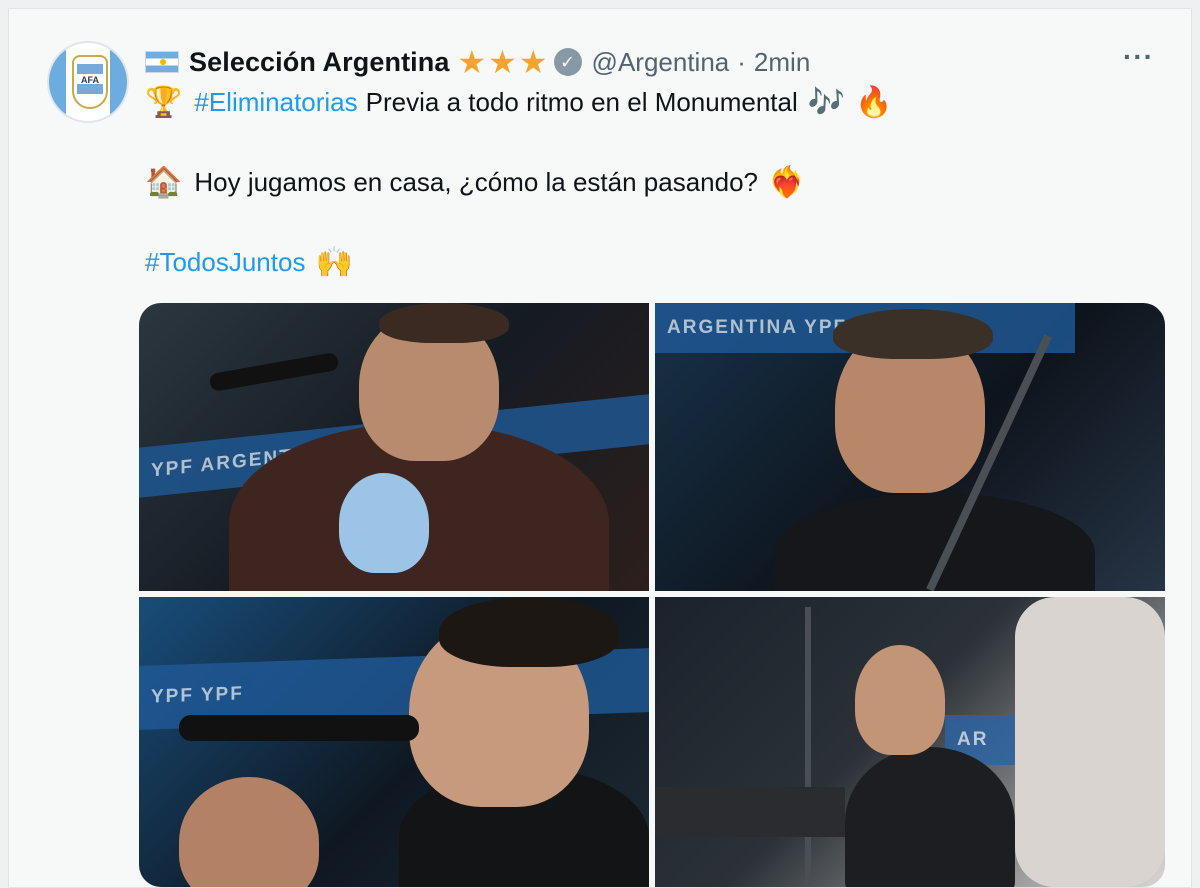  I want to click on photo-keyboard-player: AR, so click(910, 742).